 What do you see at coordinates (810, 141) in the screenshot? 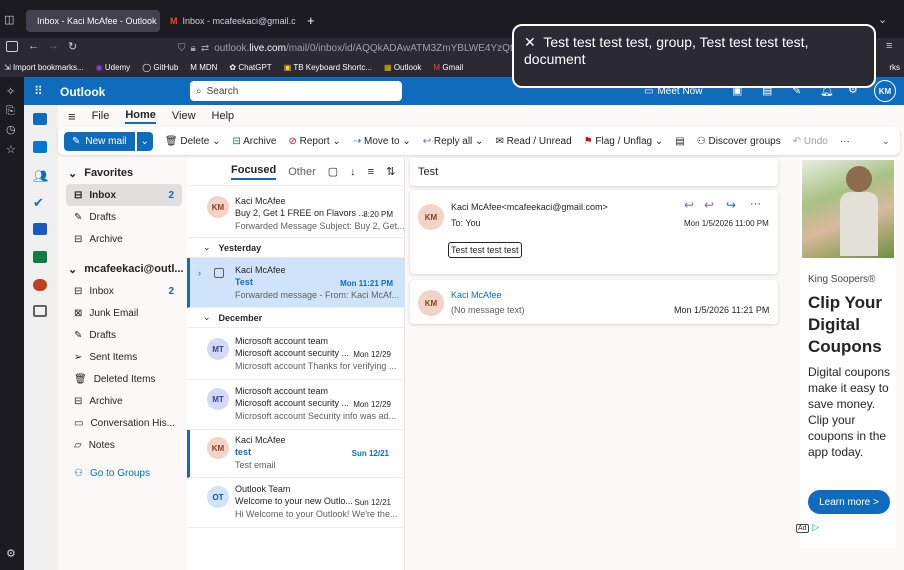
I see `undo-button: ↶ Undo` at bounding box center [810, 141].